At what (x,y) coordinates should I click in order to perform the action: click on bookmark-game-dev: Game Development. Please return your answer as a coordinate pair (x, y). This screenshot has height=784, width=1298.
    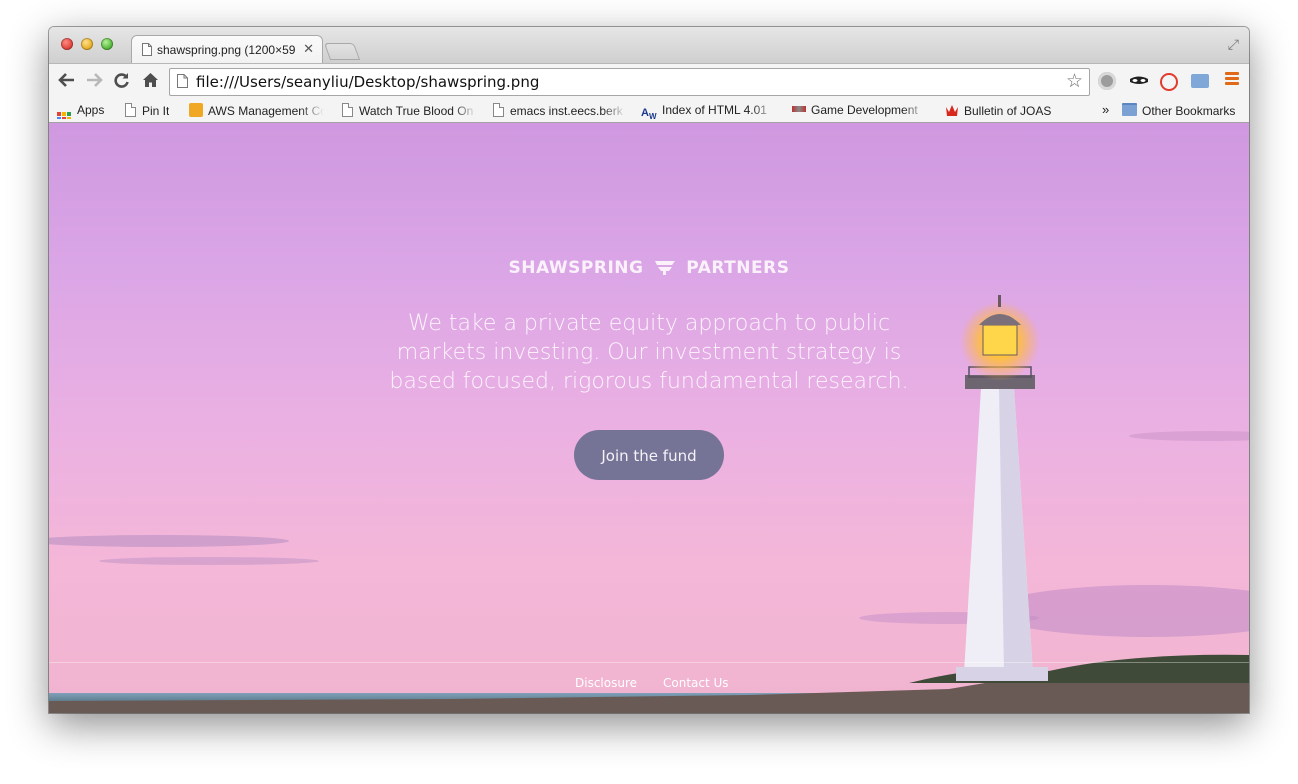
    Looking at the image, I should click on (859, 111).